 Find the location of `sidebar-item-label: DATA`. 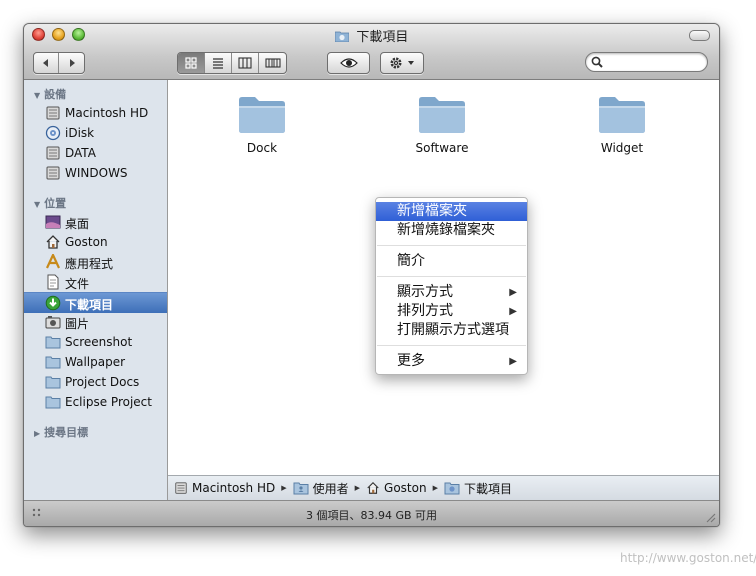

sidebar-item-label: DATA is located at coordinates (80, 153).